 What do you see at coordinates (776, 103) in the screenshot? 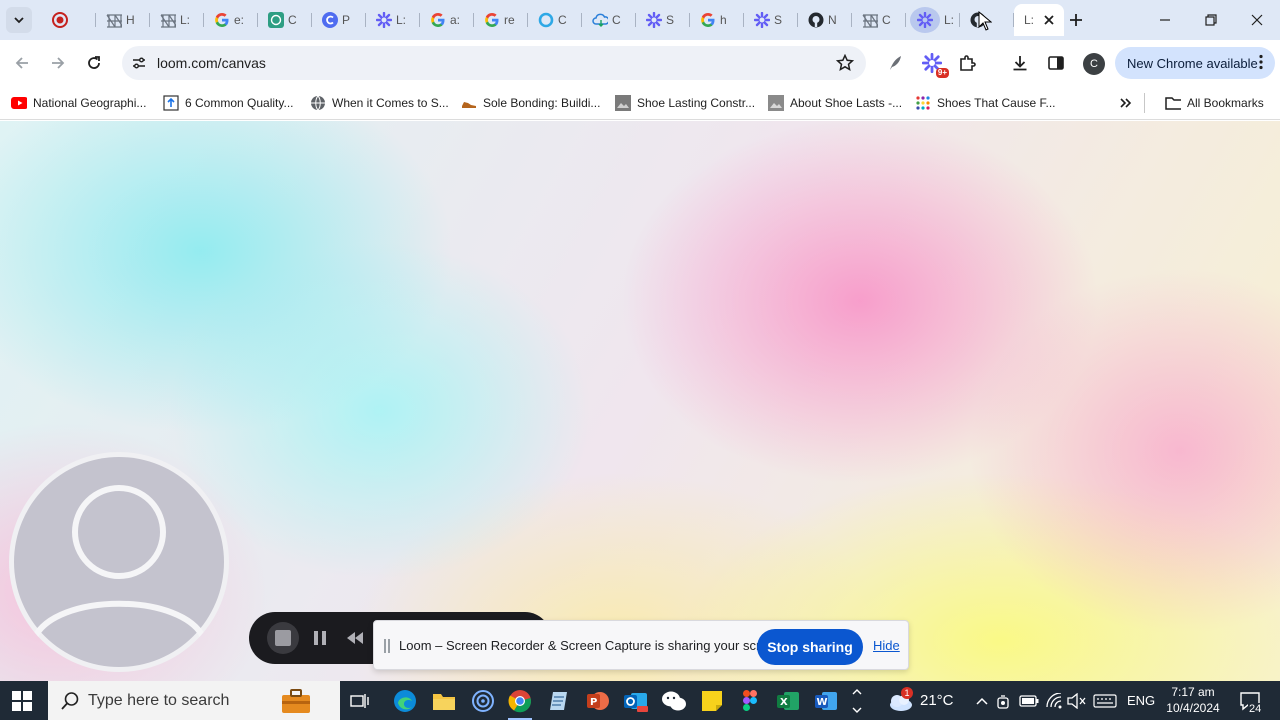
I see `photo-icon` at bounding box center [776, 103].